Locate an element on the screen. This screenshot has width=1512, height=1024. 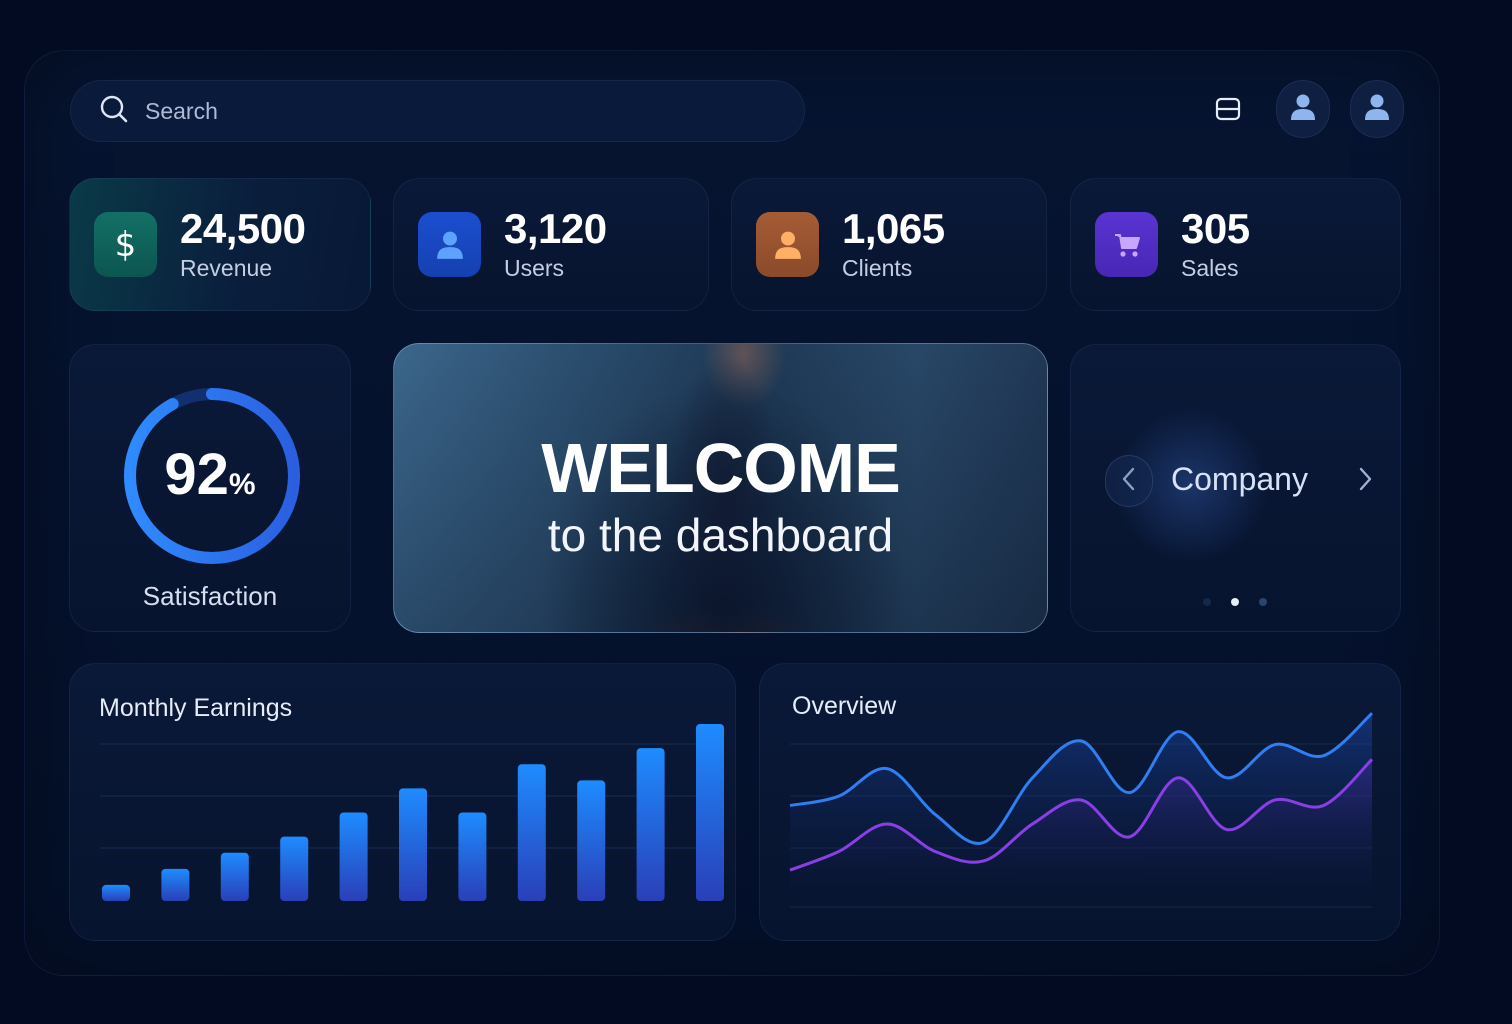
window-icon is located at coordinates (1228, 109).